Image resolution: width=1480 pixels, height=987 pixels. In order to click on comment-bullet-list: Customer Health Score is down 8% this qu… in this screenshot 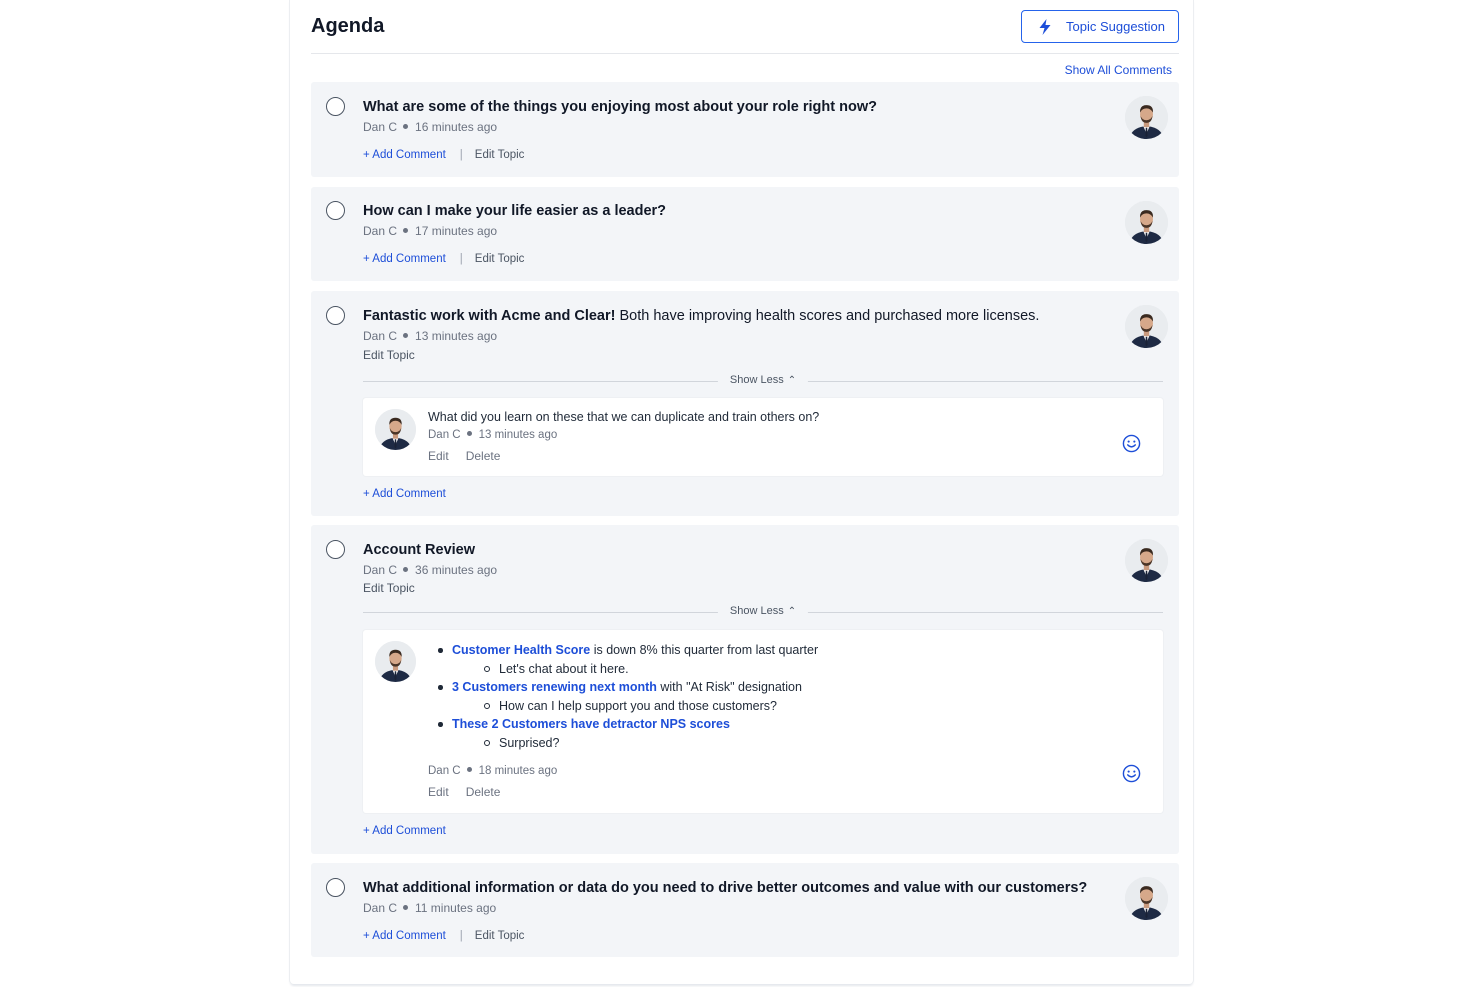, I will do `click(628, 696)`.